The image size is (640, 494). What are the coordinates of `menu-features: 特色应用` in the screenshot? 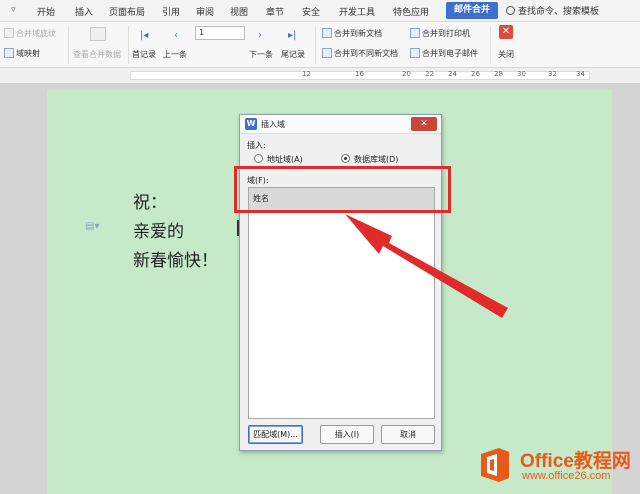 It's located at (411, 11).